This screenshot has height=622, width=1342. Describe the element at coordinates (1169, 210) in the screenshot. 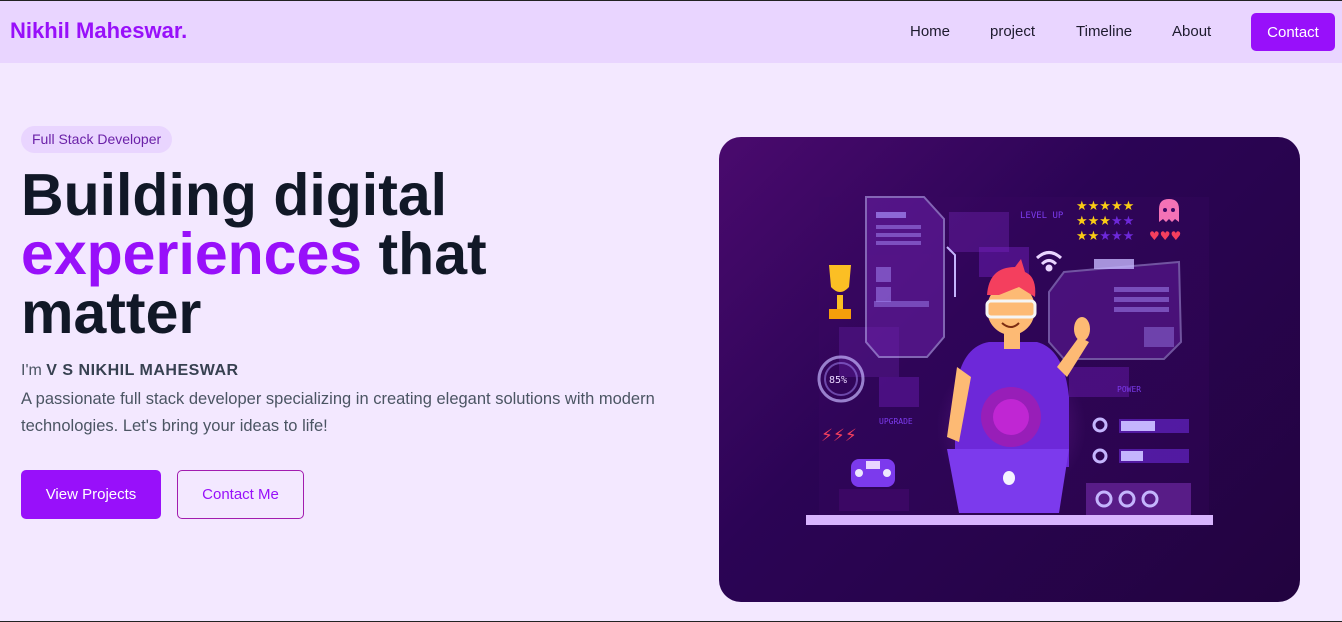

I see `ghost-icon` at that location.